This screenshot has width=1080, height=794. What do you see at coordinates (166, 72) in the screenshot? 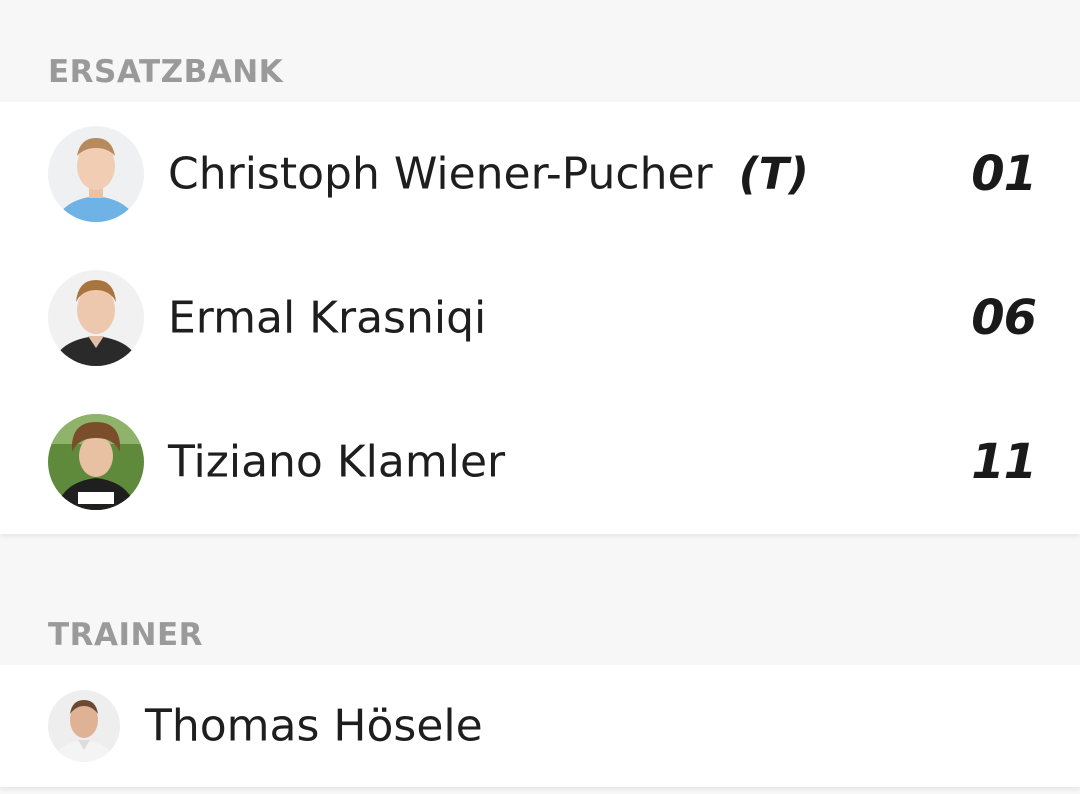
I see `bench-header: ERSATZBANK` at bounding box center [166, 72].